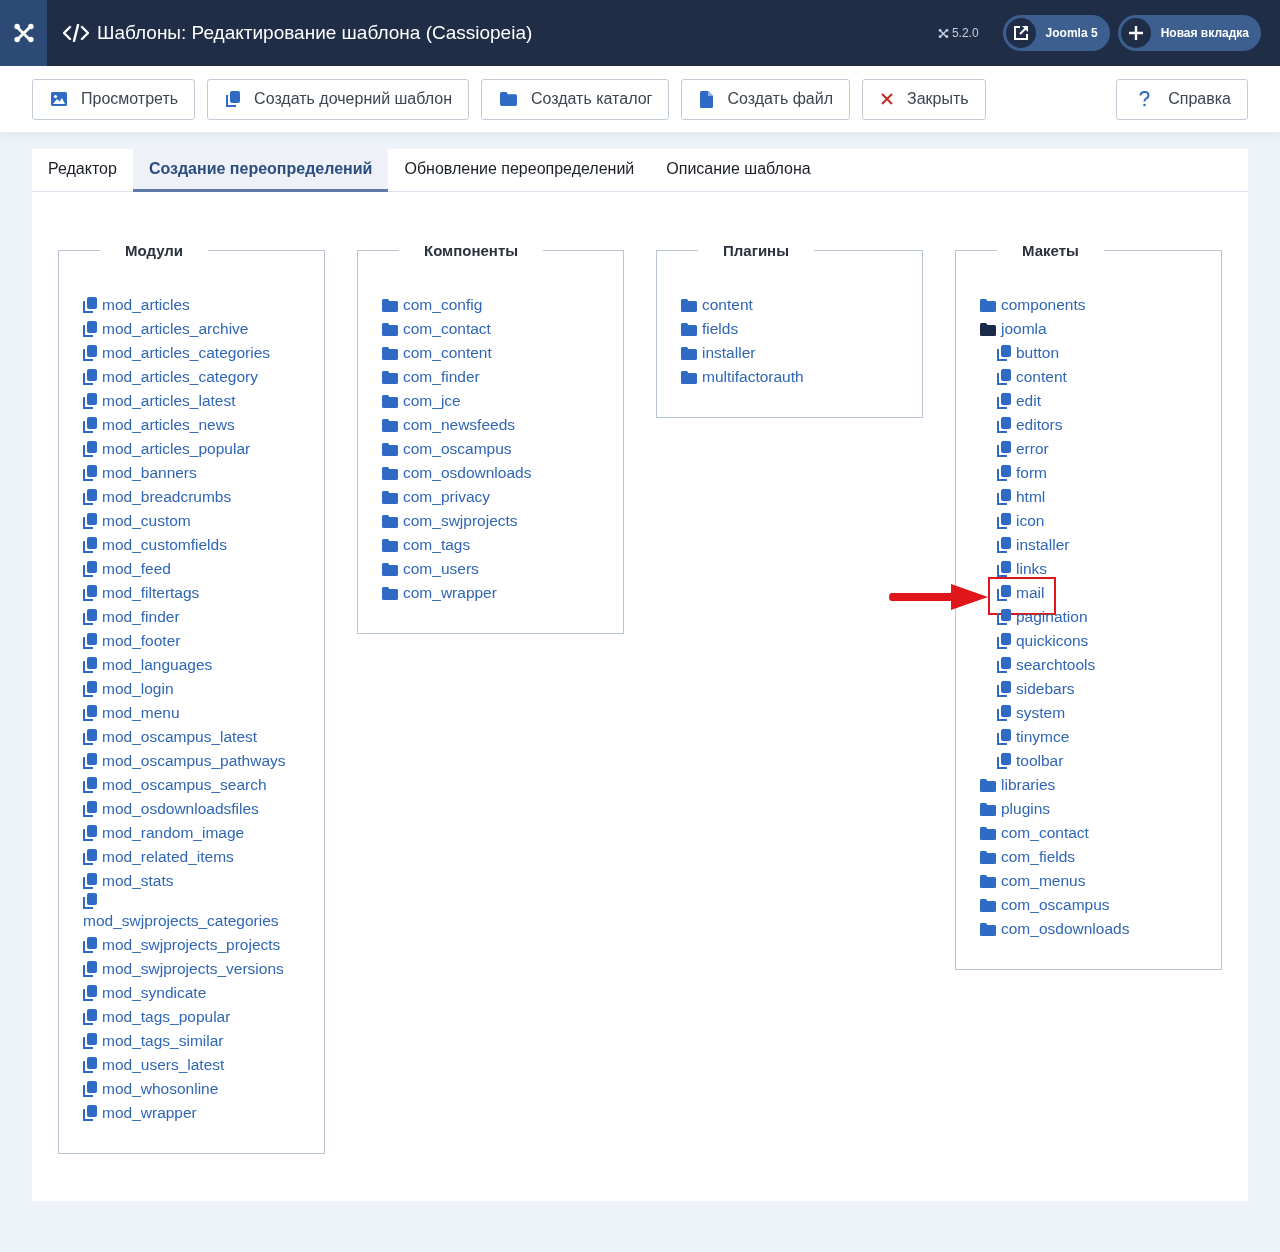 The width and height of the screenshot is (1280, 1252). What do you see at coordinates (1056, 33) in the screenshot?
I see `header-link-button: Joomla 5` at bounding box center [1056, 33].